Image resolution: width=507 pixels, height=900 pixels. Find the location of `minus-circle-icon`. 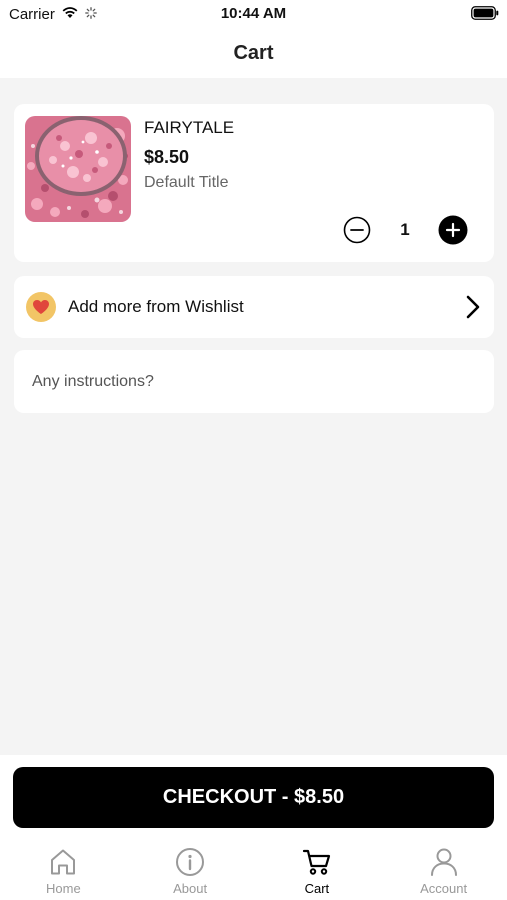

minus-circle-icon is located at coordinates (357, 230).